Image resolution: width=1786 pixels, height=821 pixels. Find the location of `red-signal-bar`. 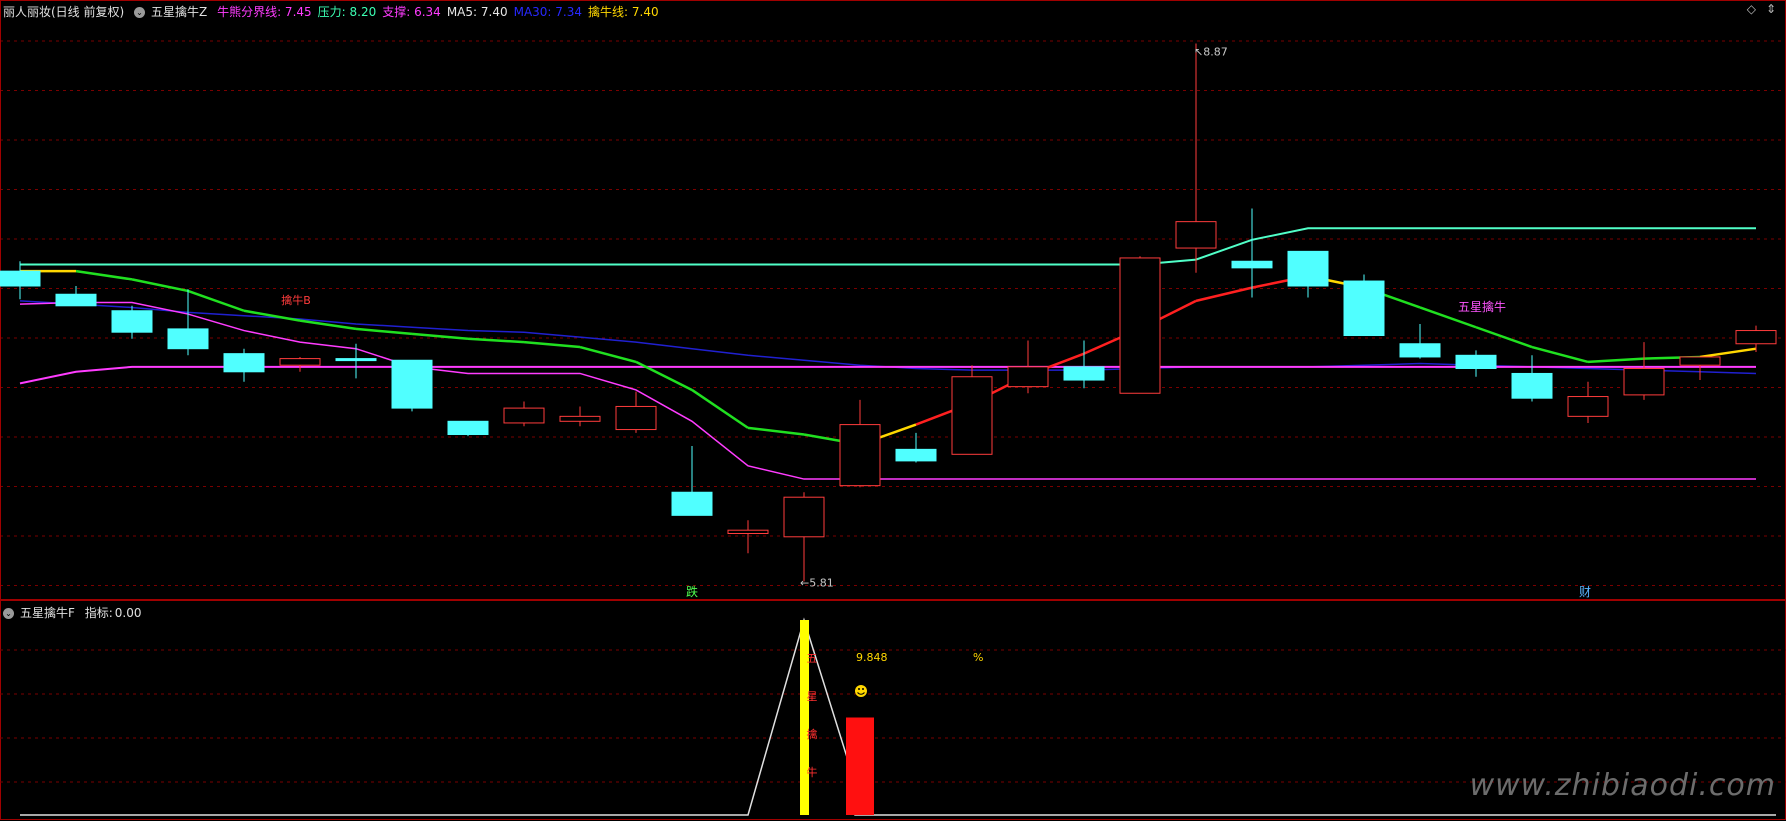

red-signal-bar is located at coordinates (860, 766).